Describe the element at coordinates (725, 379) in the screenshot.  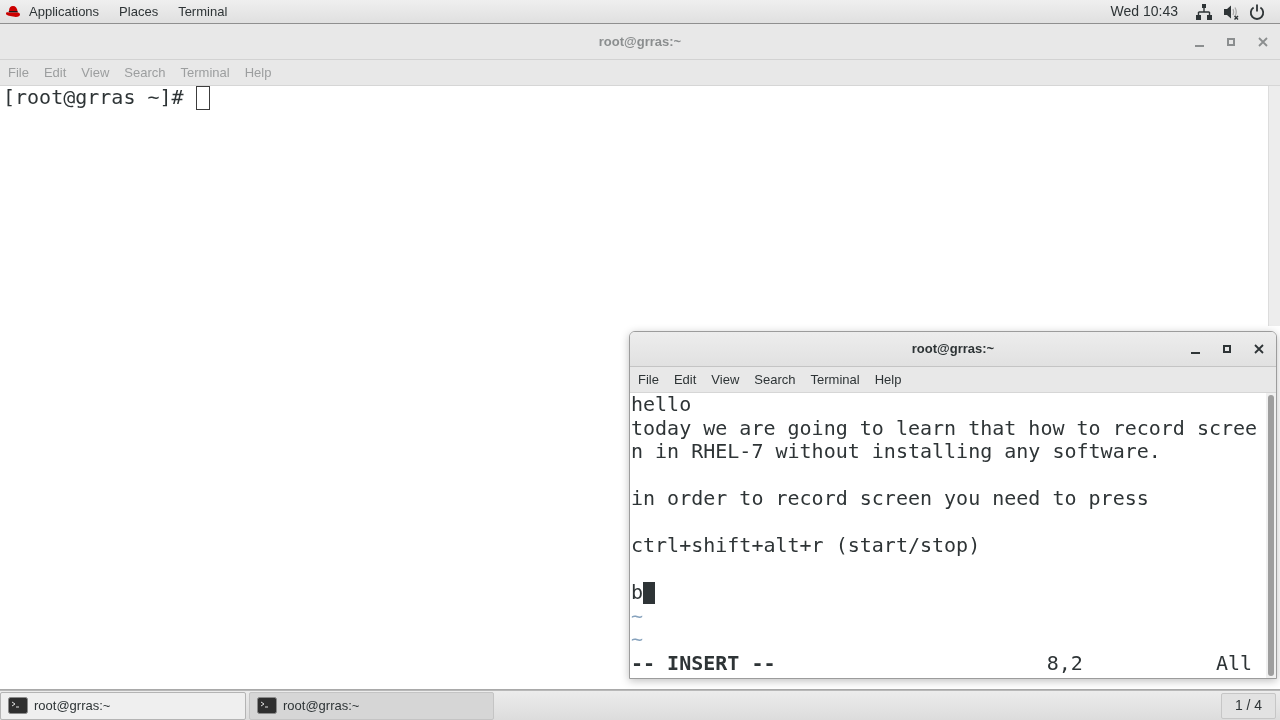
I see `menu-item: View` at that location.